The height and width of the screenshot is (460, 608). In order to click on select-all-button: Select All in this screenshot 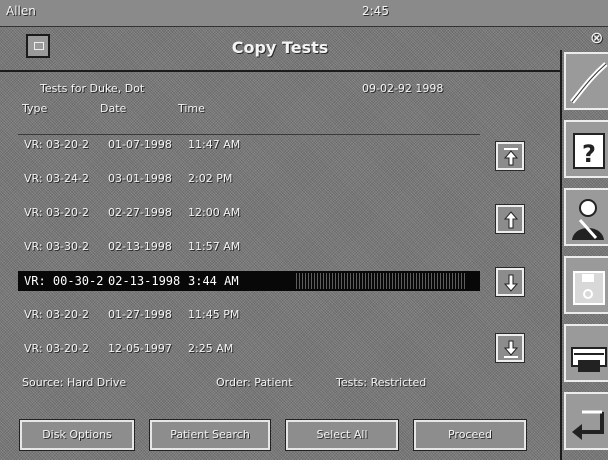, I will do `click(342, 435)`.